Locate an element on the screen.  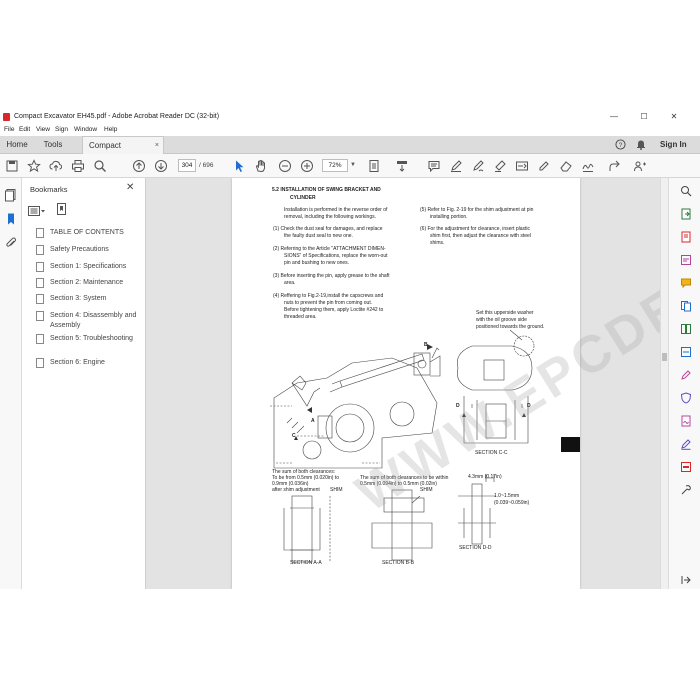
acrobat-logo-icon is located at coordinates (6, 117).